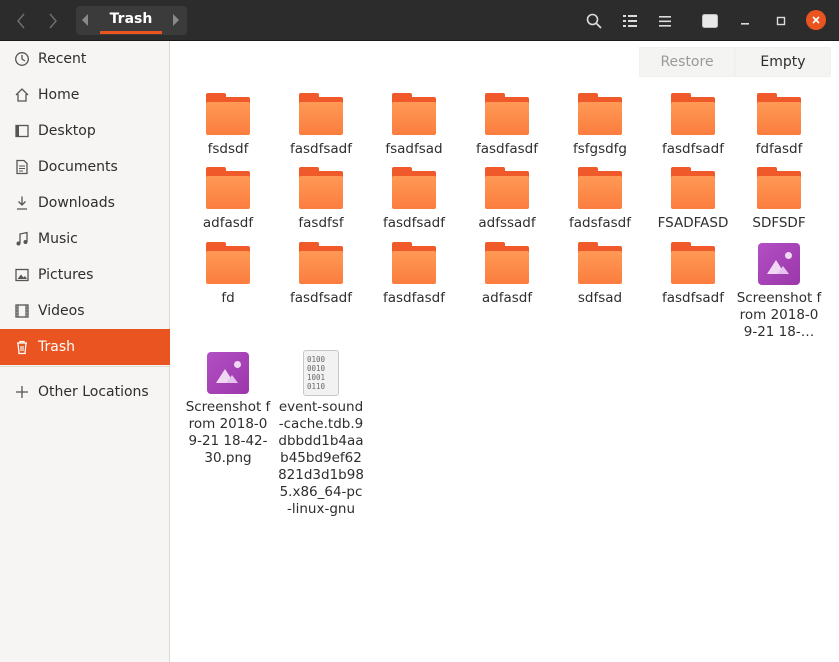  Describe the element at coordinates (22, 131) in the screenshot. I see `desktop-icon` at that location.